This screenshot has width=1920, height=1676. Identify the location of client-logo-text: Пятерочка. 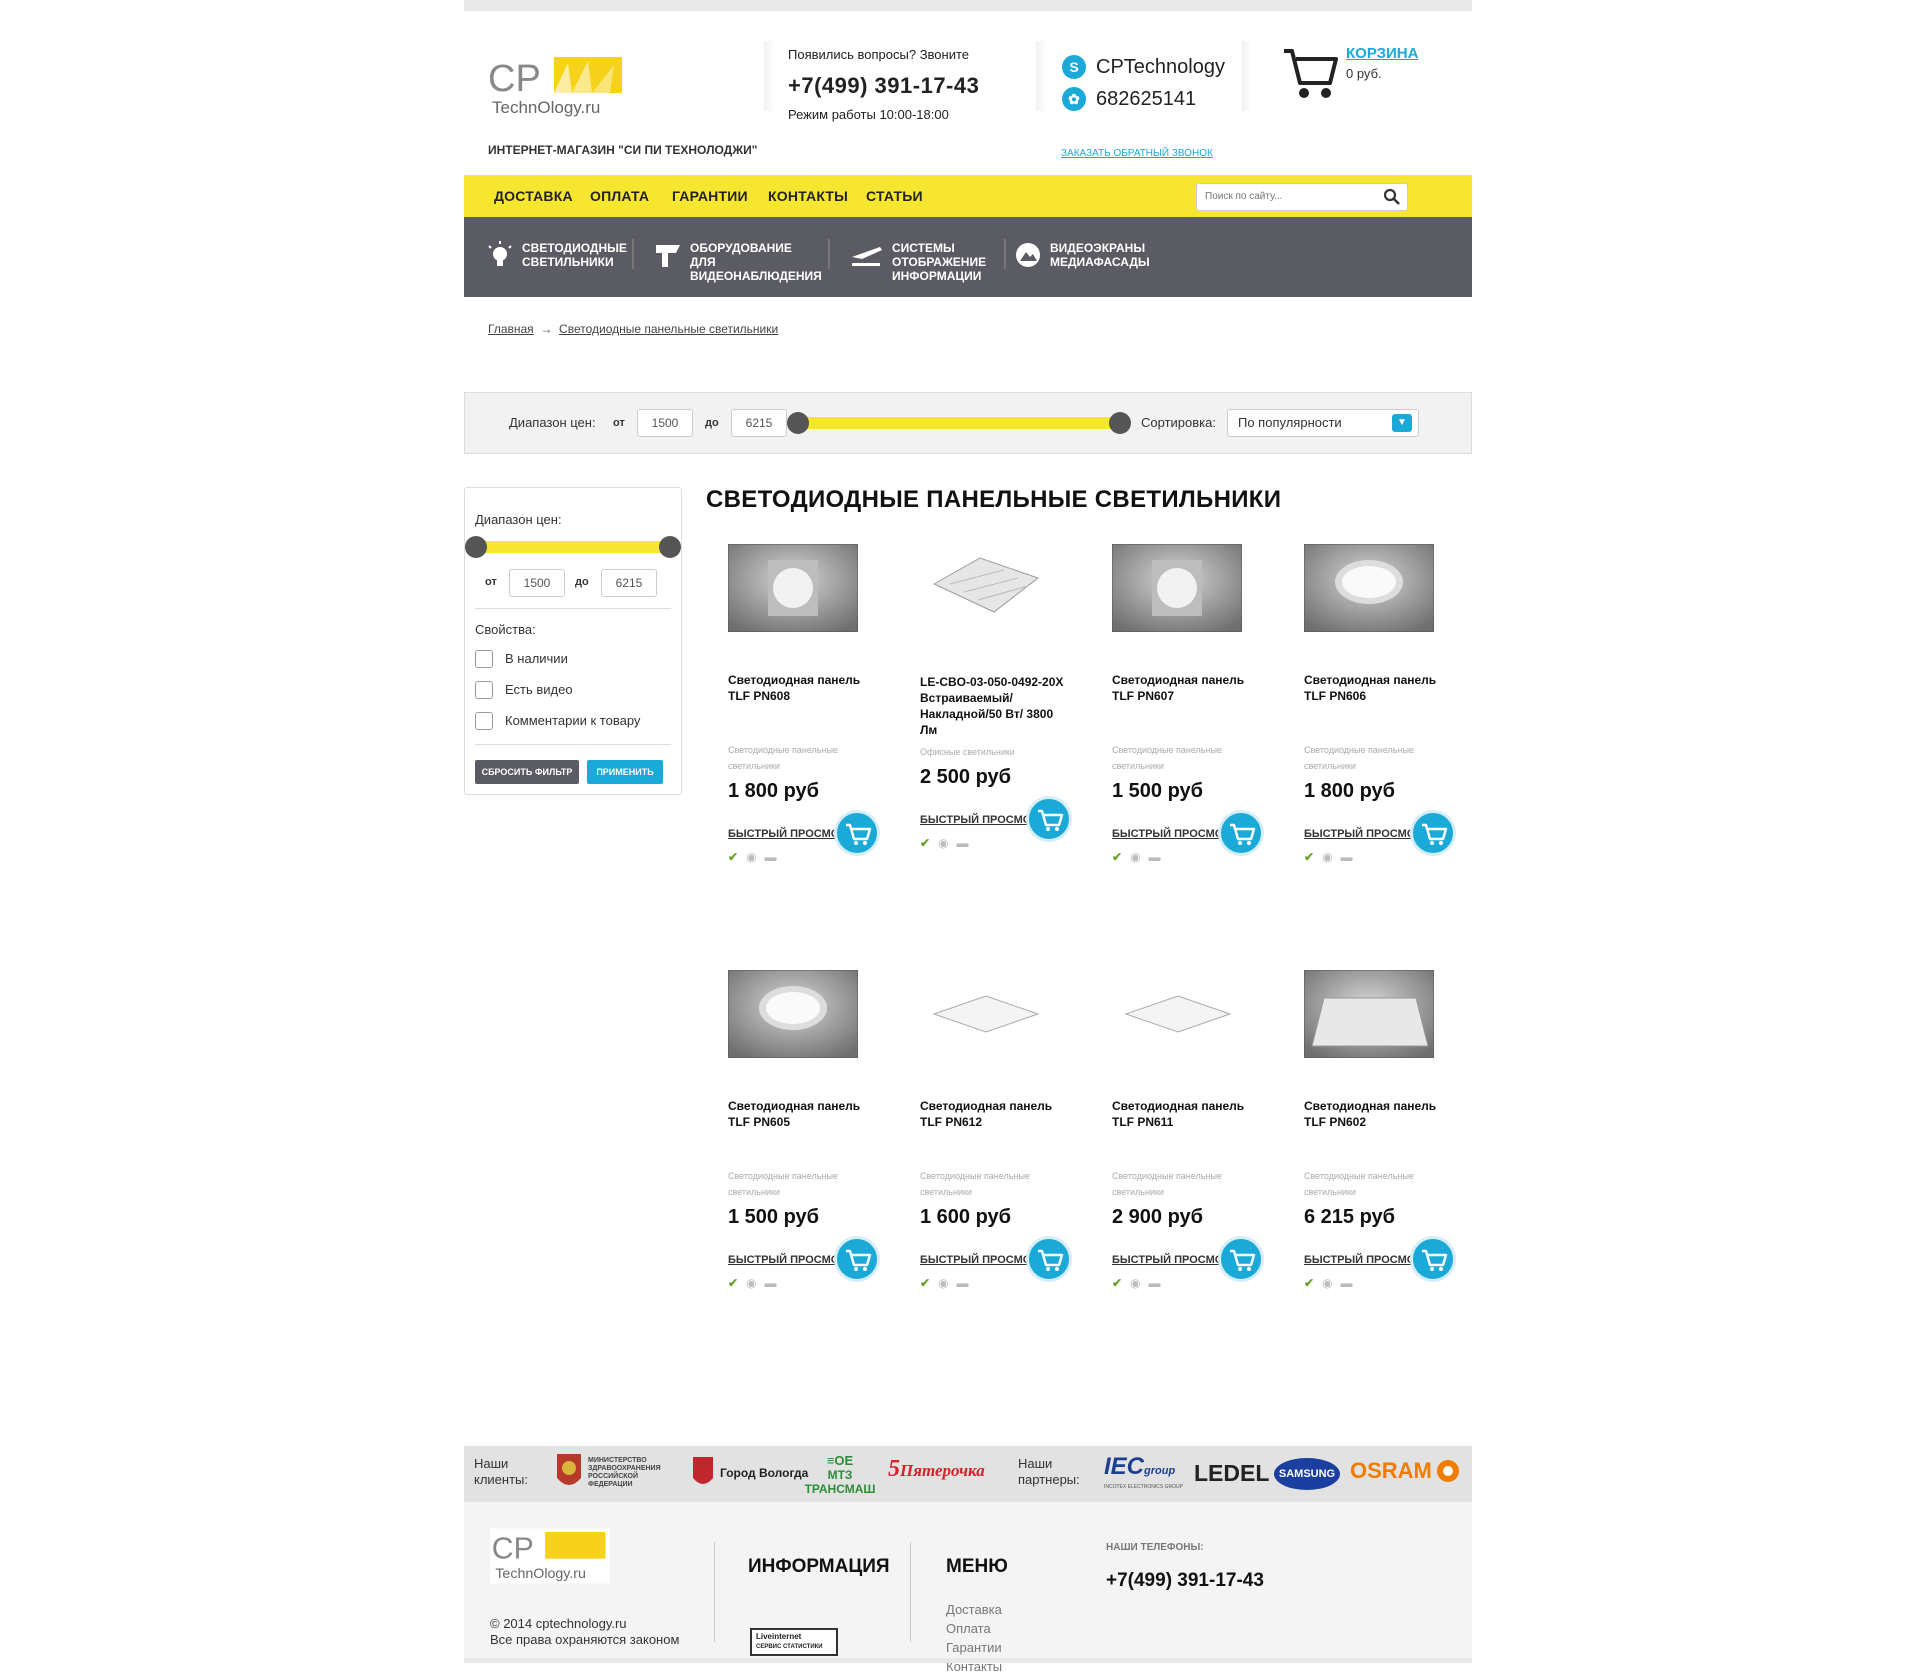
(942, 1470).